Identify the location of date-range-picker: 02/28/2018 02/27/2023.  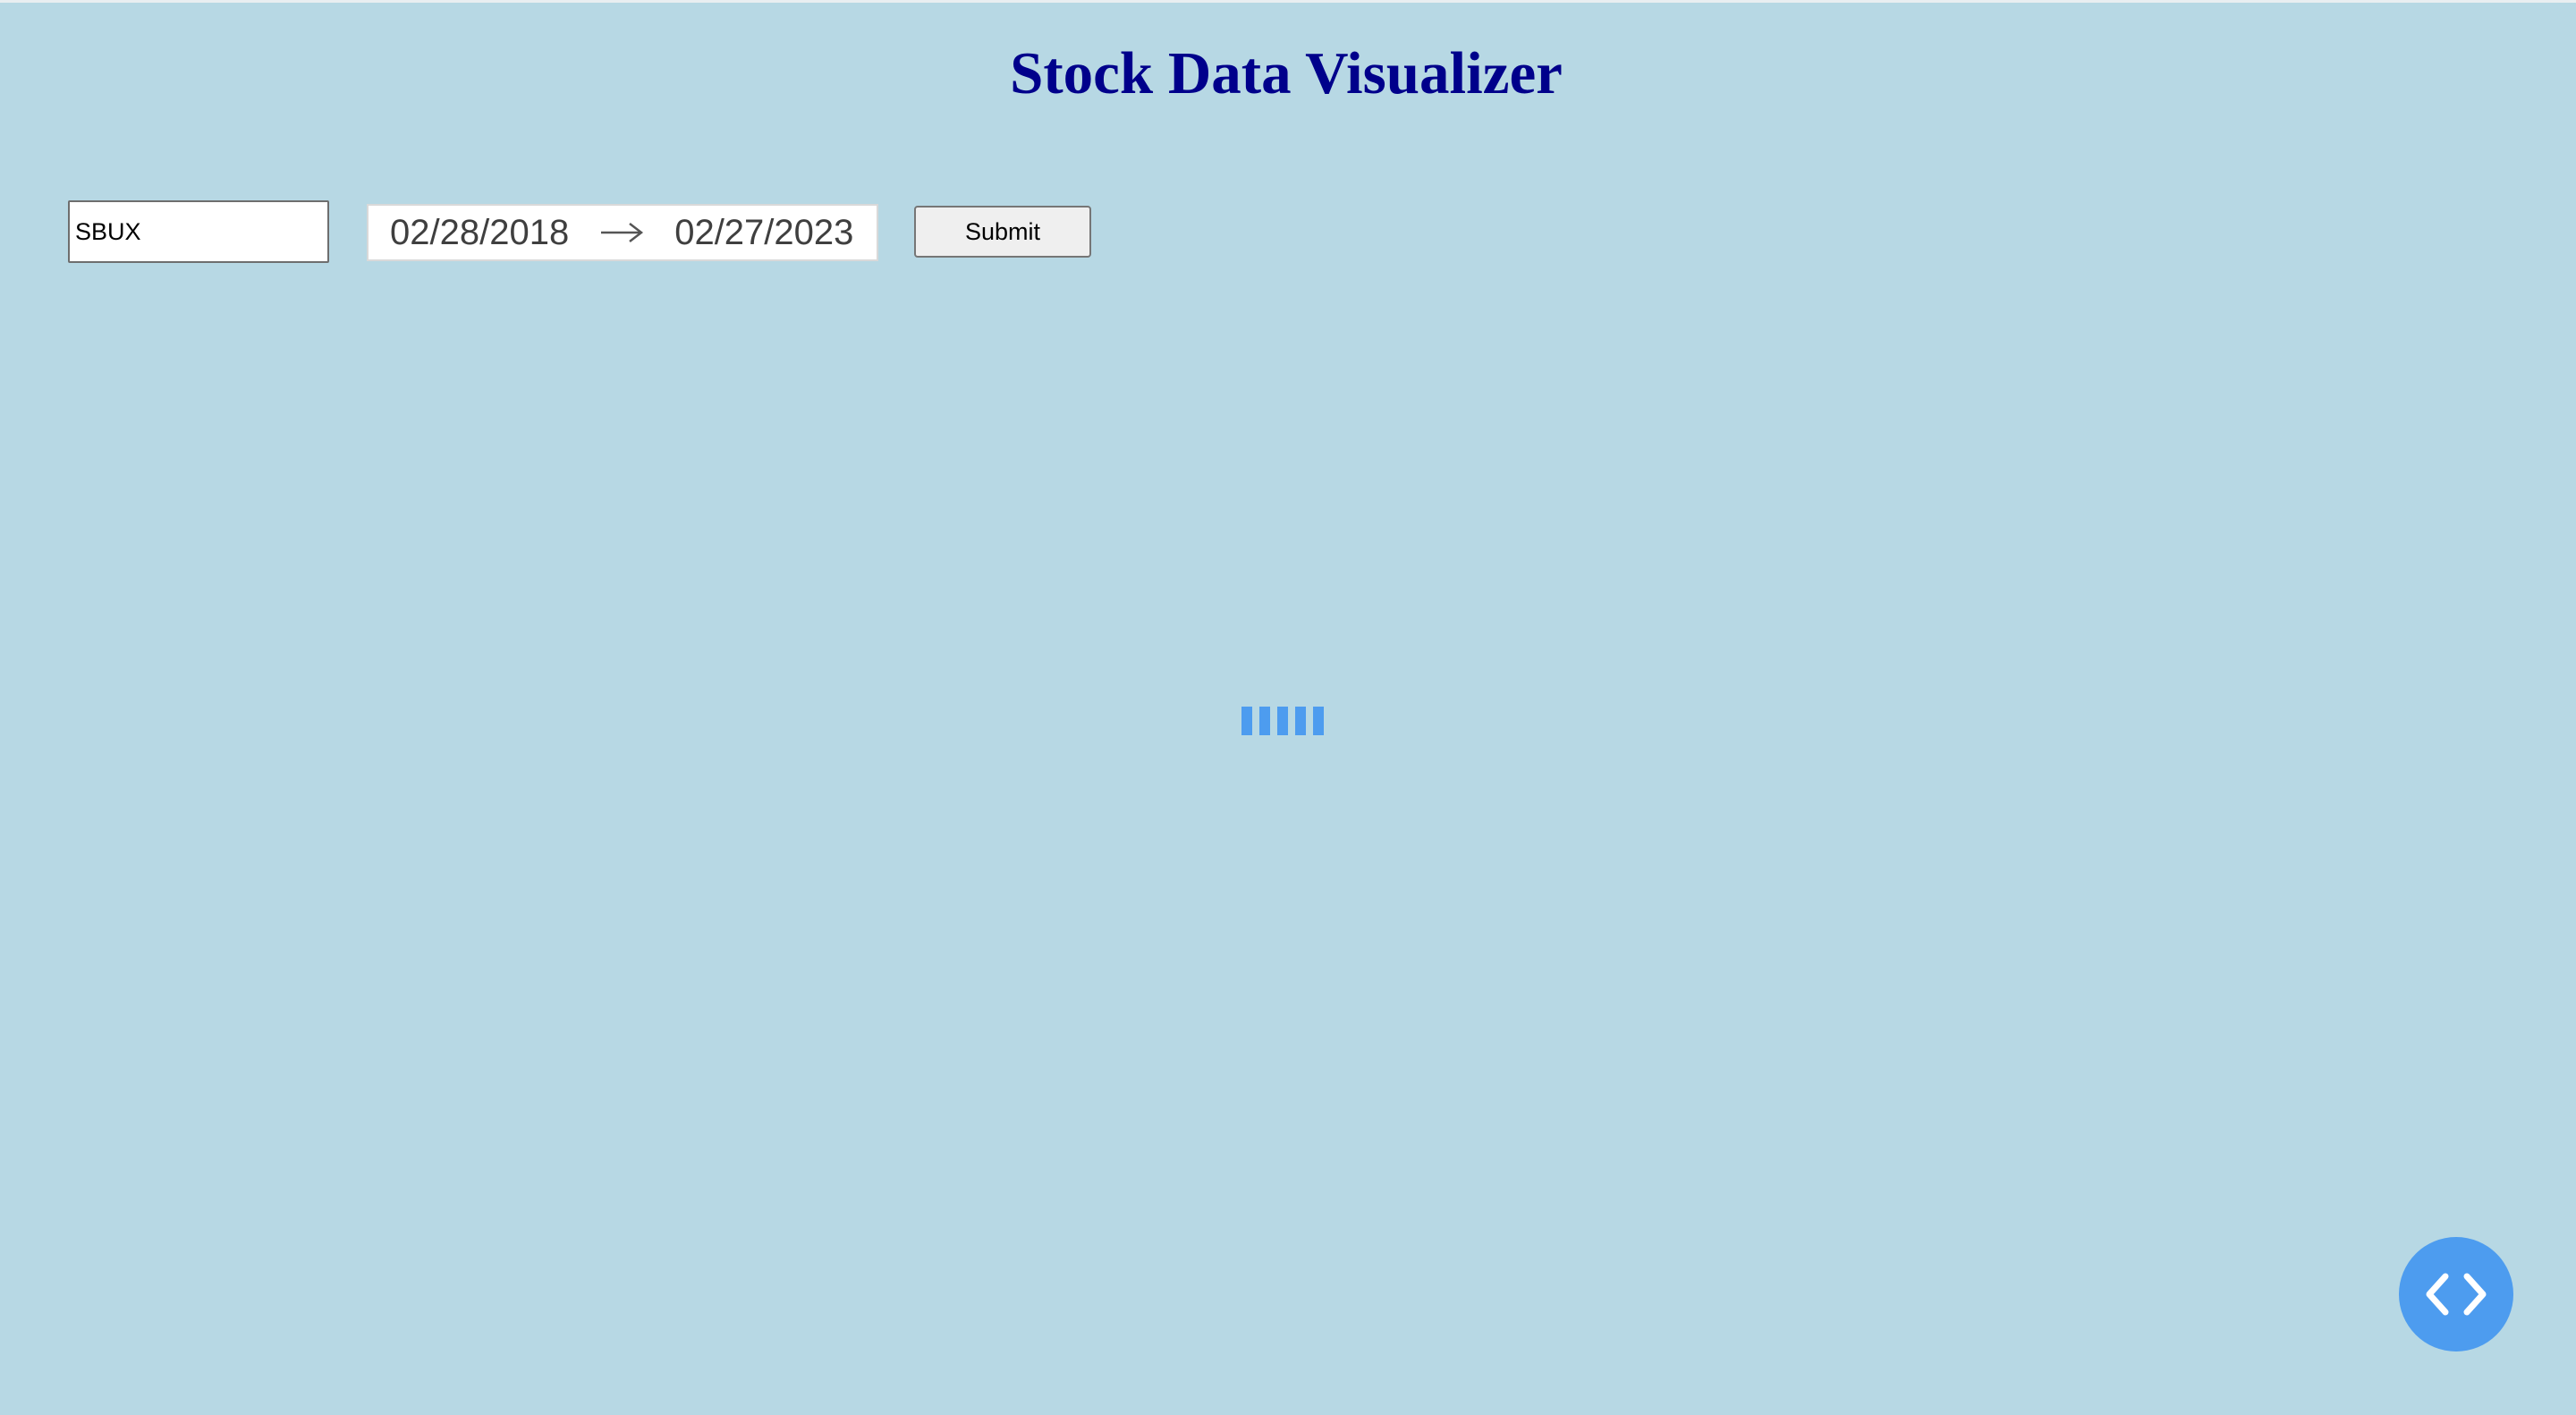
(622, 233).